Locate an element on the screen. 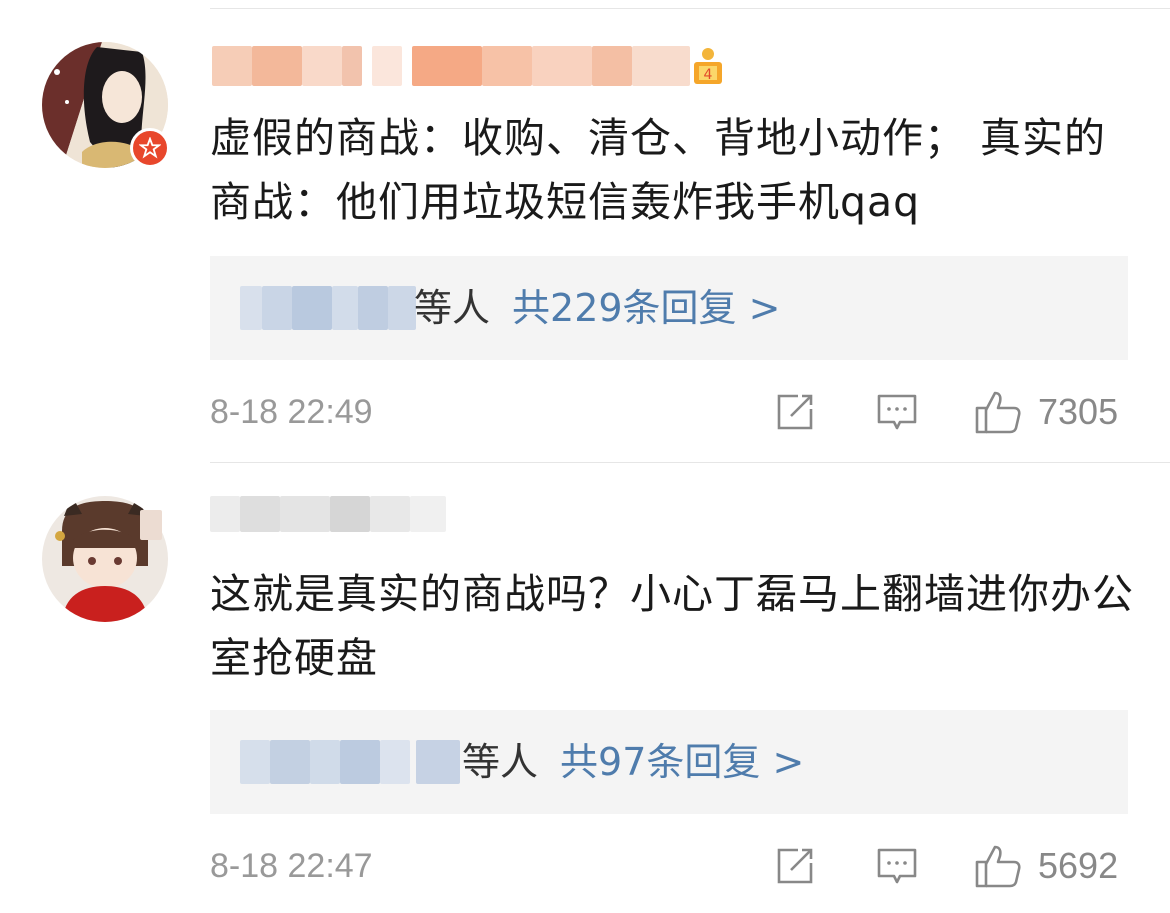 This screenshot has width=1170, height=913. reply-count-link: 共97条回复 > is located at coordinates (682, 762).